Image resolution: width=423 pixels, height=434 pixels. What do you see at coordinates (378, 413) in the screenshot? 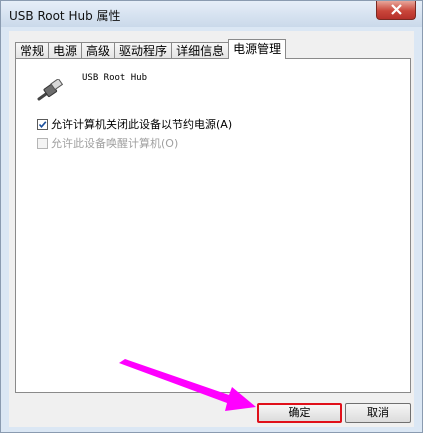
I see `cancel-button: 取消` at bounding box center [378, 413].